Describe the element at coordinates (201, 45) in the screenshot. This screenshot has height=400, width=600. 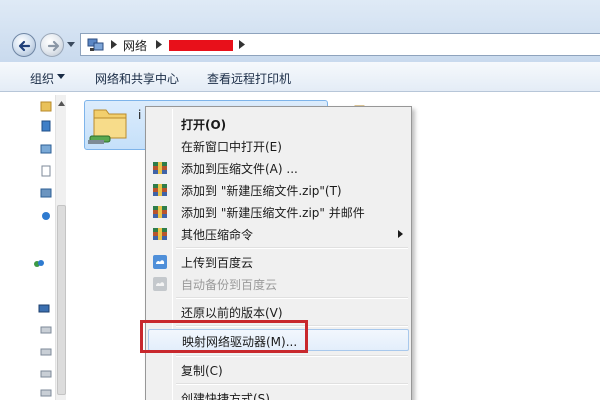
I see `breadcrumb-redacted` at that location.